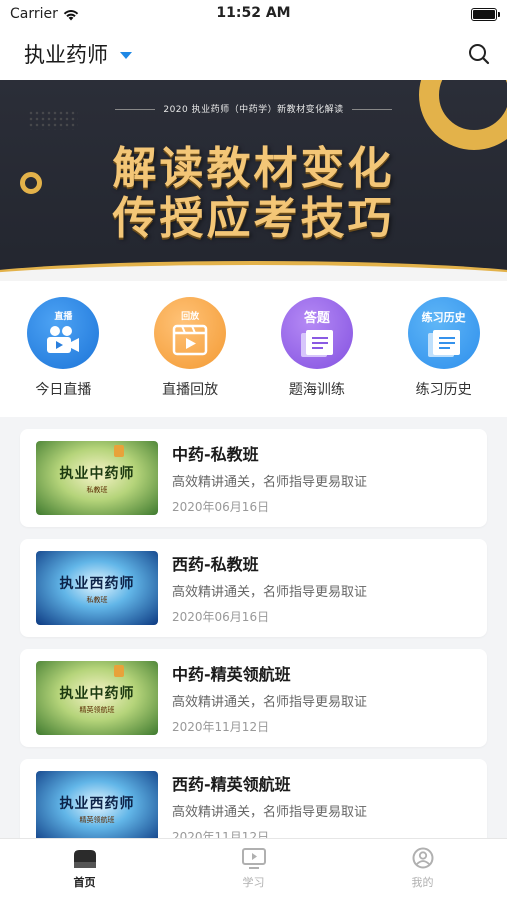  What do you see at coordinates (443, 317) in the screenshot?
I see `history-tag: 练习历史` at bounding box center [443, 317].